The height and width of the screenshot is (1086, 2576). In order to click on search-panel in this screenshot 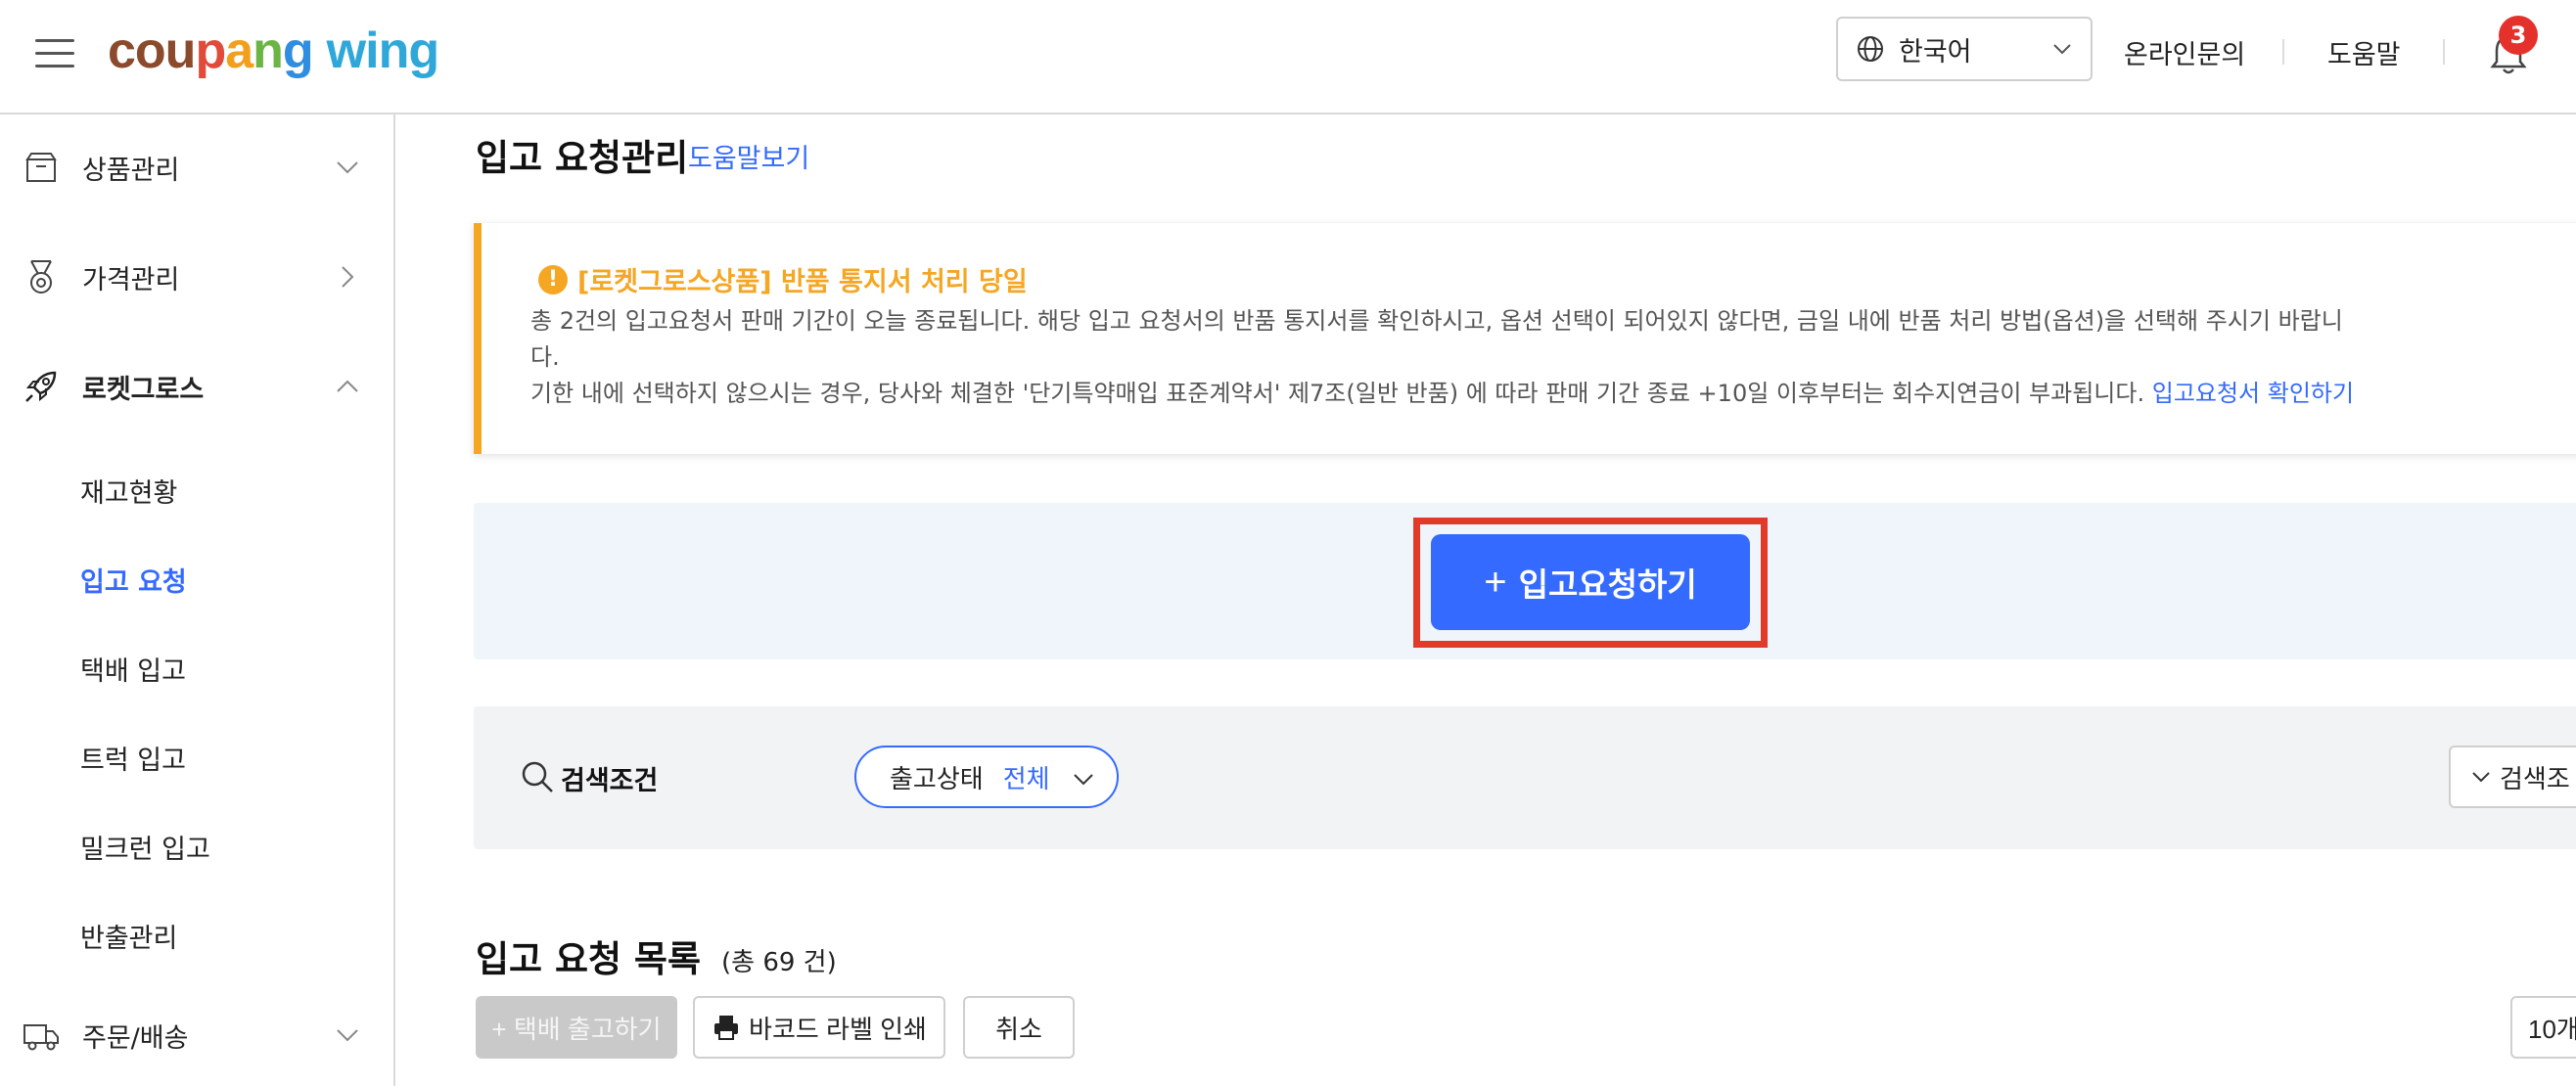, I will do `click(1525, 777)`.